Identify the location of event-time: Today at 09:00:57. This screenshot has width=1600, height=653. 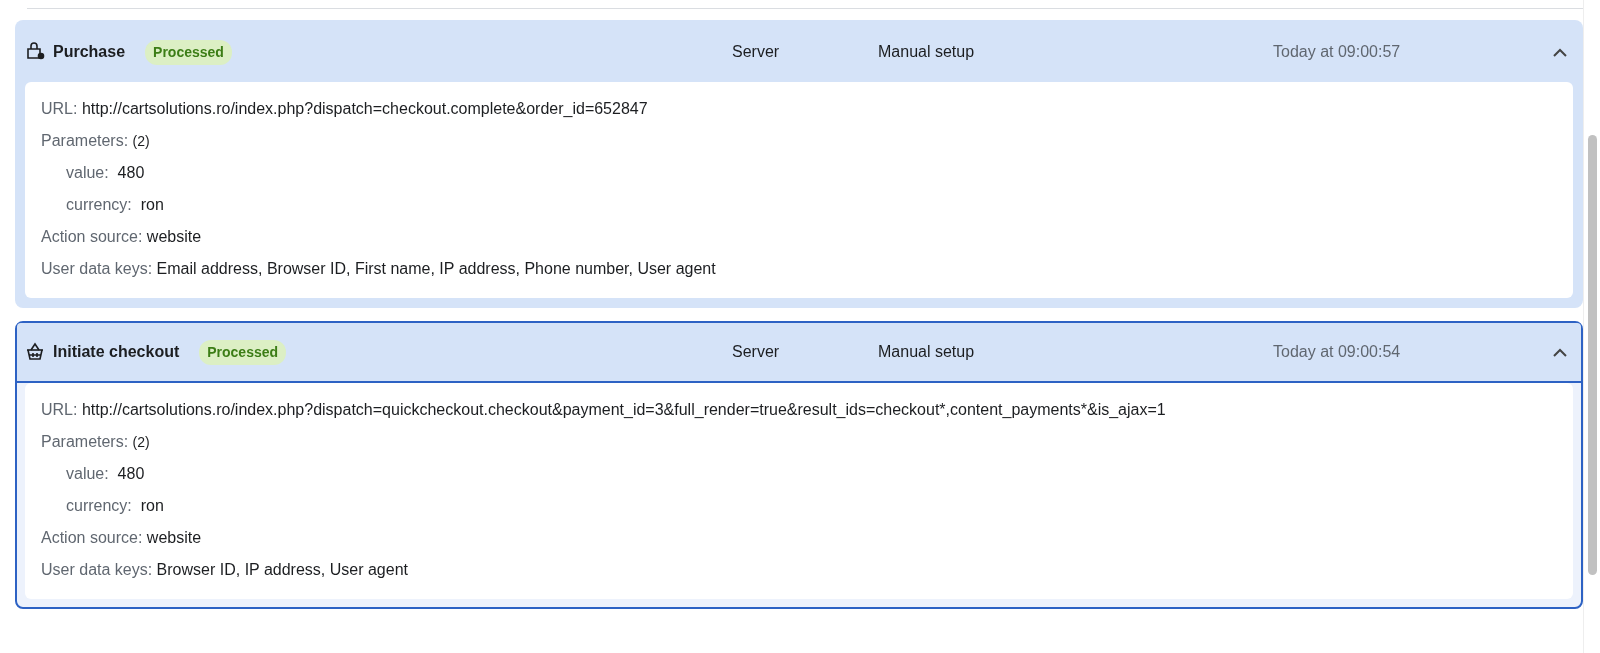
(1337, 52).